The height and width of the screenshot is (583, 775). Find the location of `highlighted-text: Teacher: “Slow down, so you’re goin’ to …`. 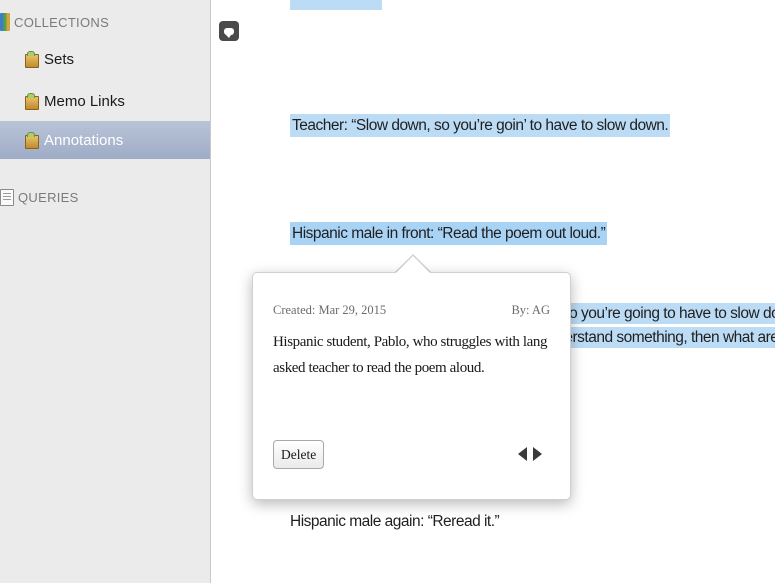

highlighted-text: Teacher: “Slow down, so you’re goin’ to … is located at coordinates (480, 125).